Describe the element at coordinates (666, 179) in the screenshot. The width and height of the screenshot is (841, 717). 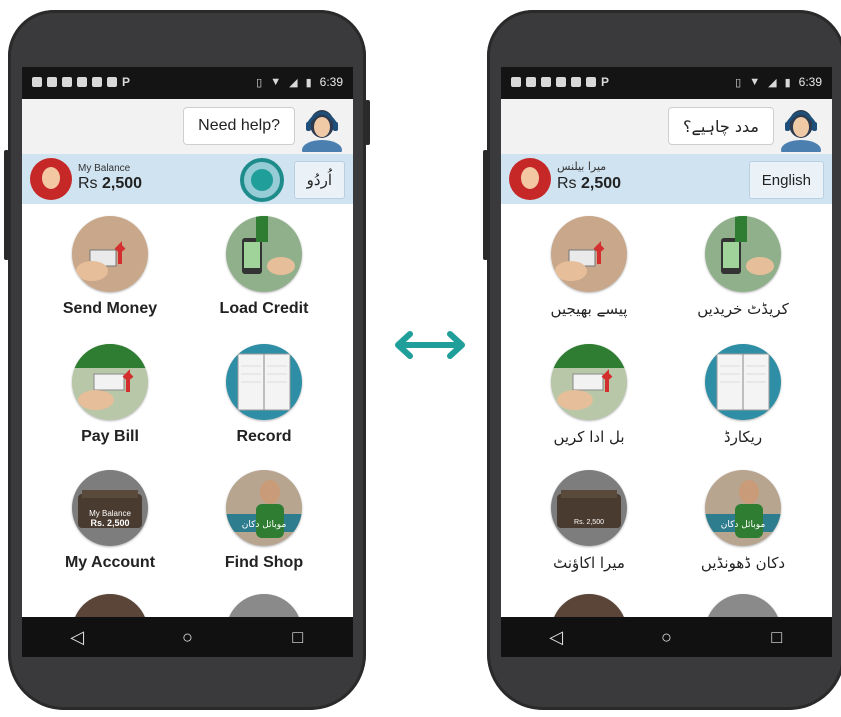
I see `balance-bar: میرا بیلنس Rs 2,500 English` at that location.